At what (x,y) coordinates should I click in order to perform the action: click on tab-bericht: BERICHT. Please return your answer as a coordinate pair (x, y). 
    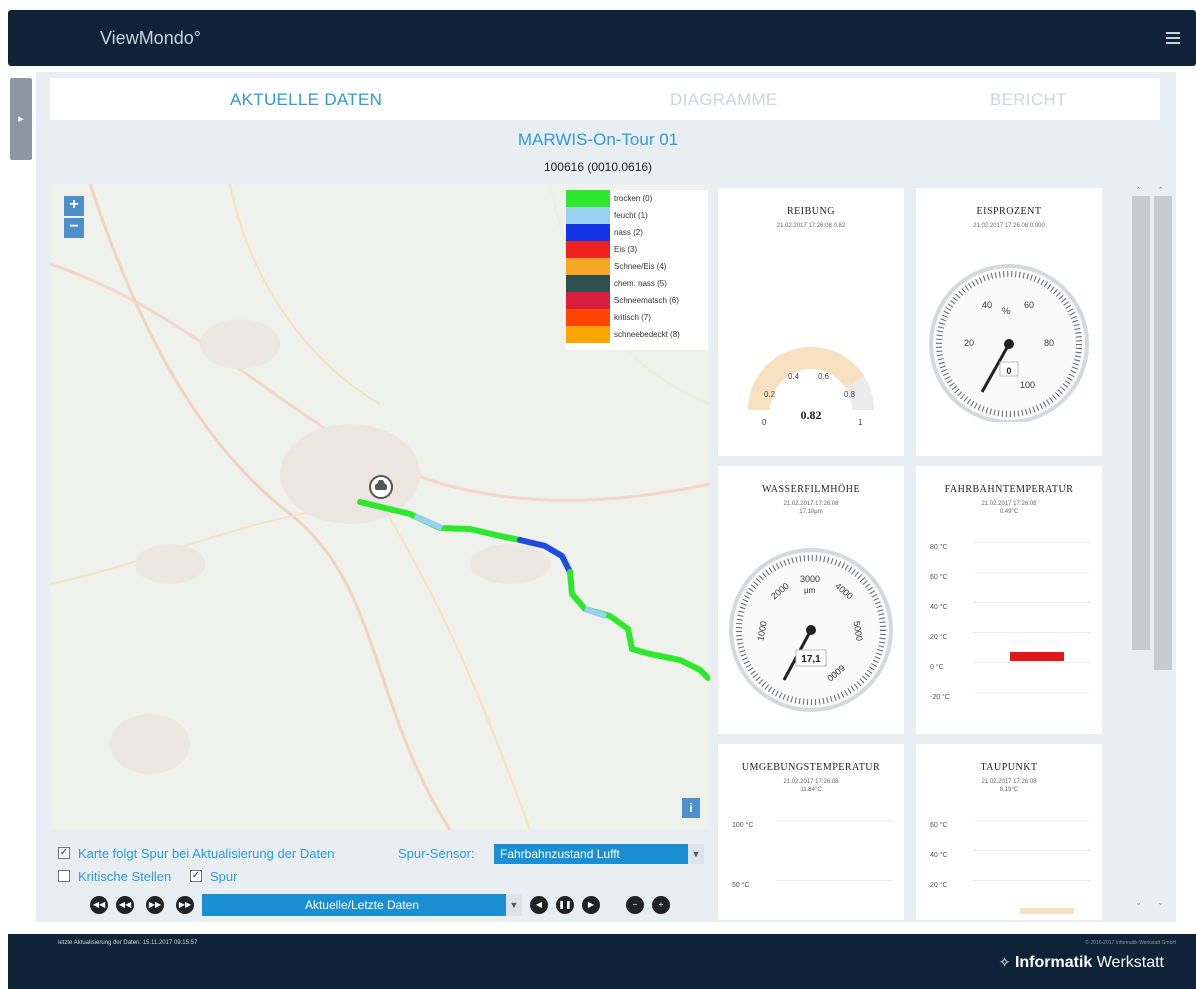
    Looking at the image, I should click on (1028, 100).